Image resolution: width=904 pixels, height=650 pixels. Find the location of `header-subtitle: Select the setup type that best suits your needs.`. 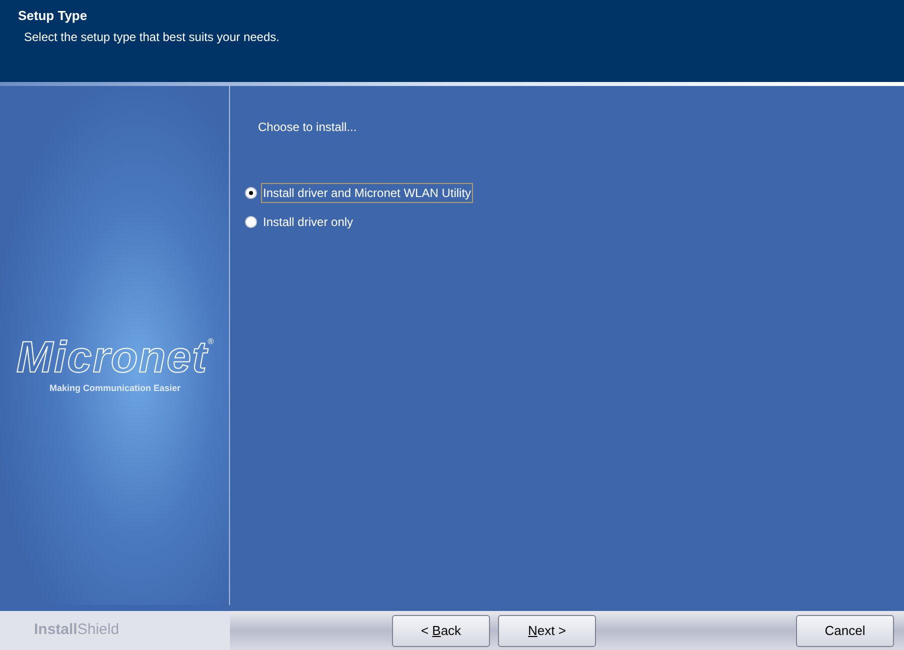

header-subtitle: Select the setup type that best suits your needs. is located at coordinates (152, 37).